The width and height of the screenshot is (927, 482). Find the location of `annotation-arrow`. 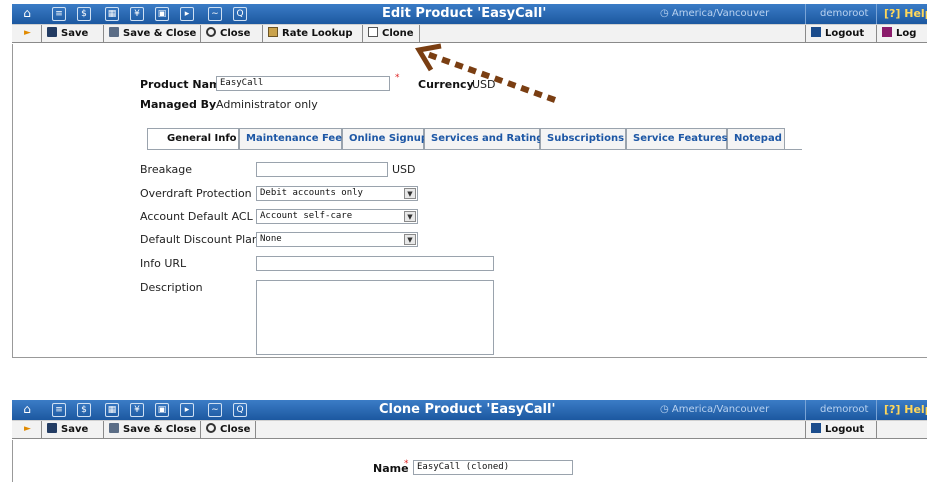

annotation-arrow is located at coordinates (485, 73).